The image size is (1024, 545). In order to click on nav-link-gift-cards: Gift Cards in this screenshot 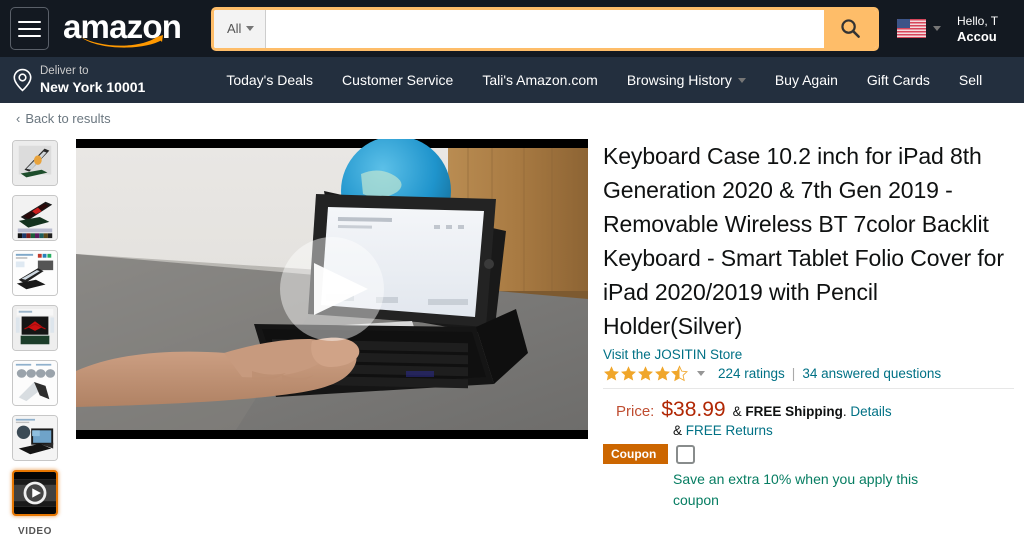, I will do `click(898, 80)`.